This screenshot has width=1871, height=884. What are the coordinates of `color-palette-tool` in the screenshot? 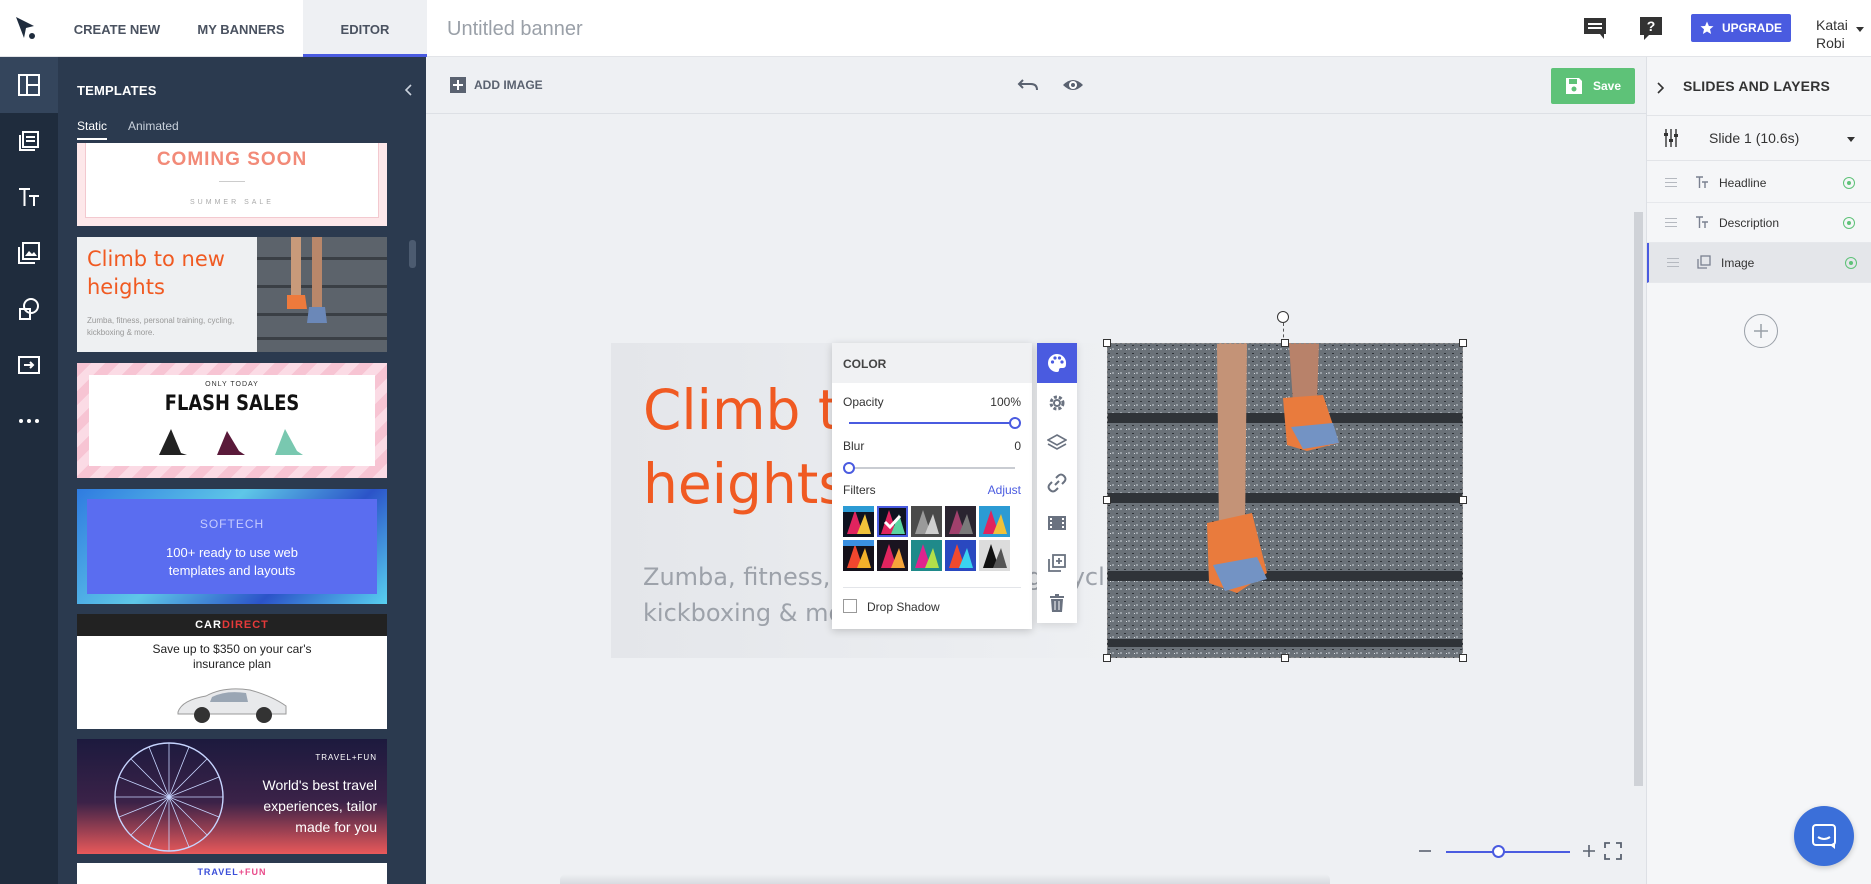 It's located at (1057, 363).